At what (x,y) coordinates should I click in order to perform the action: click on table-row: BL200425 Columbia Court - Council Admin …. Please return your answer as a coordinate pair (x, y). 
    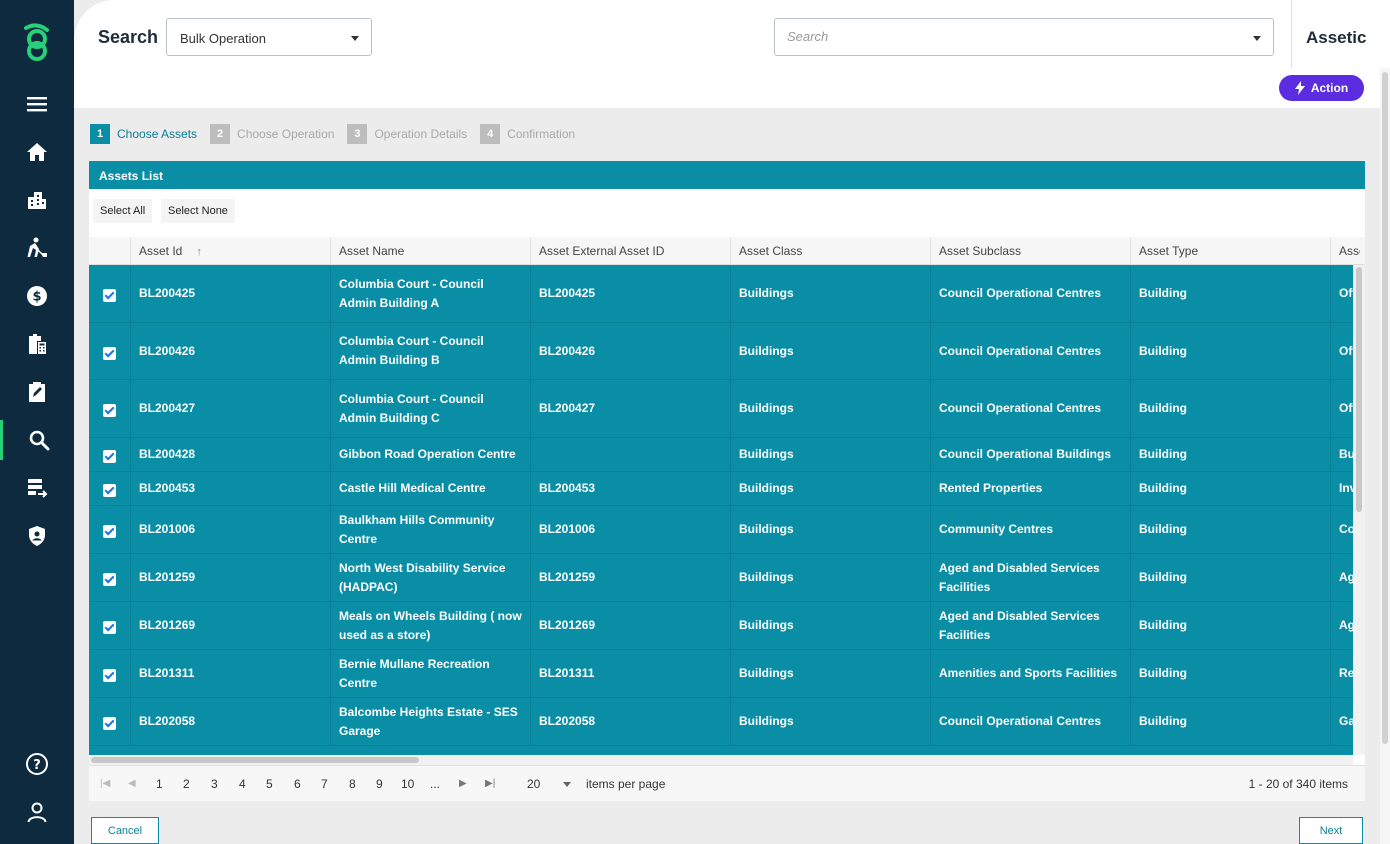
    Looking at the image, I should click on (721, 294).